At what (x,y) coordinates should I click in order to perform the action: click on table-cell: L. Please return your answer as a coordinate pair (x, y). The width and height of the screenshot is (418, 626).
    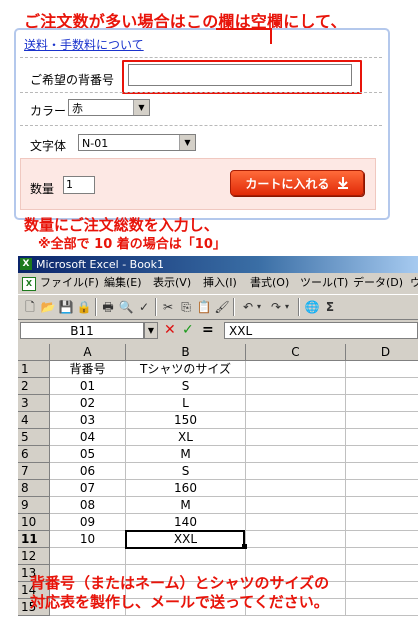
    Looking at the image, I should click on (186, 403).